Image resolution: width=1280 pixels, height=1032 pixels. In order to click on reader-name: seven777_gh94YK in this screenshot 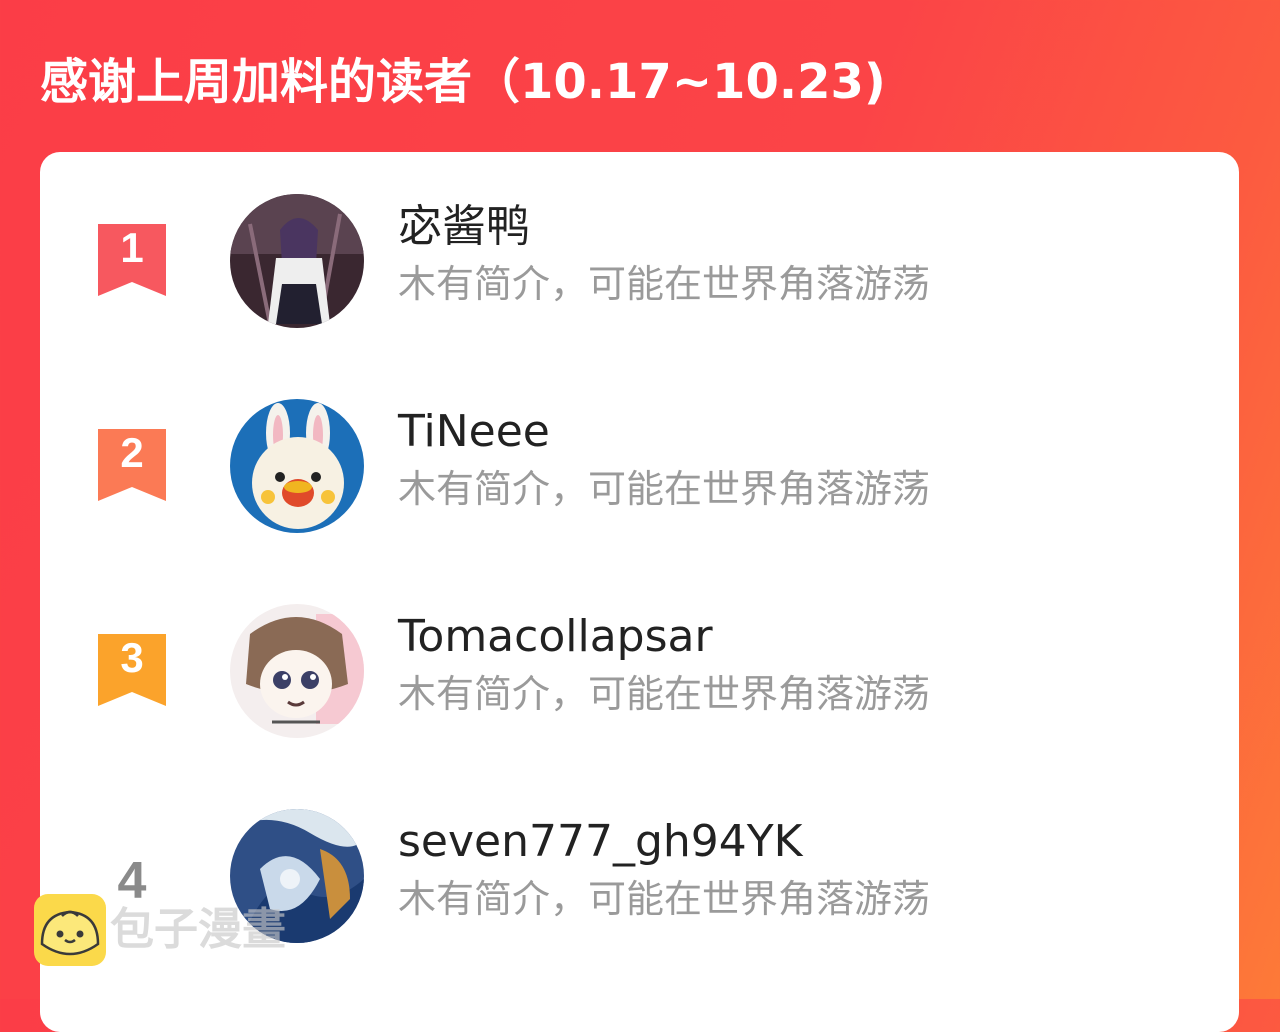, I will do `click(600, 842)`.